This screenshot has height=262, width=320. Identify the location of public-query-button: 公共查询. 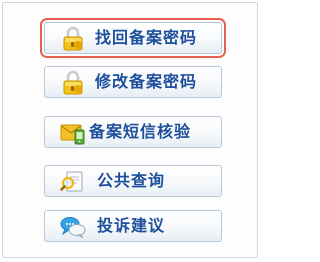
(133, 181).